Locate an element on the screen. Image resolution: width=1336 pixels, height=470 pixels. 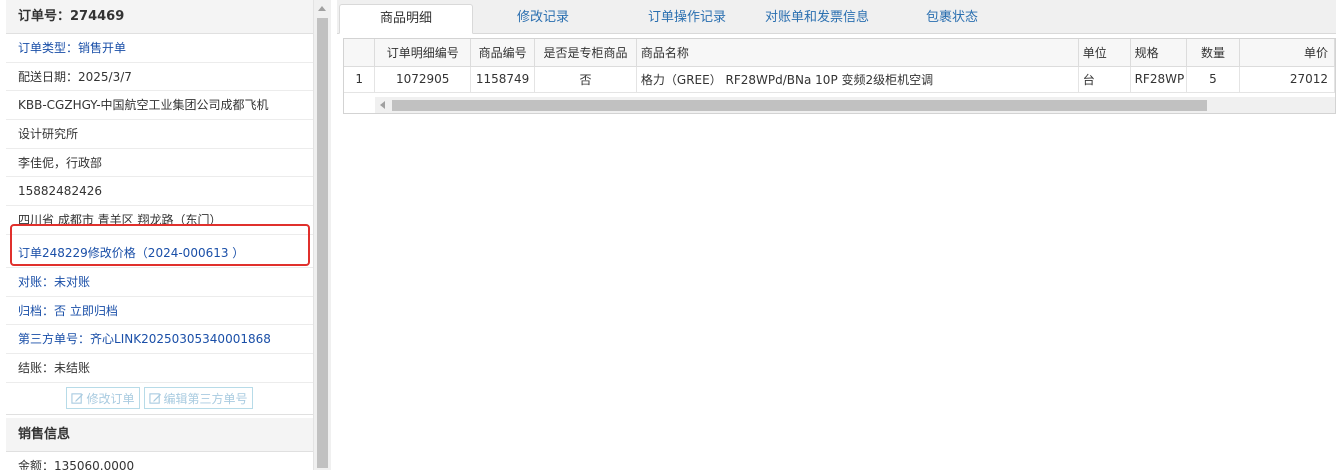
col-header-counter: 是否是专柜商品 is located at coordinates (585, 53).